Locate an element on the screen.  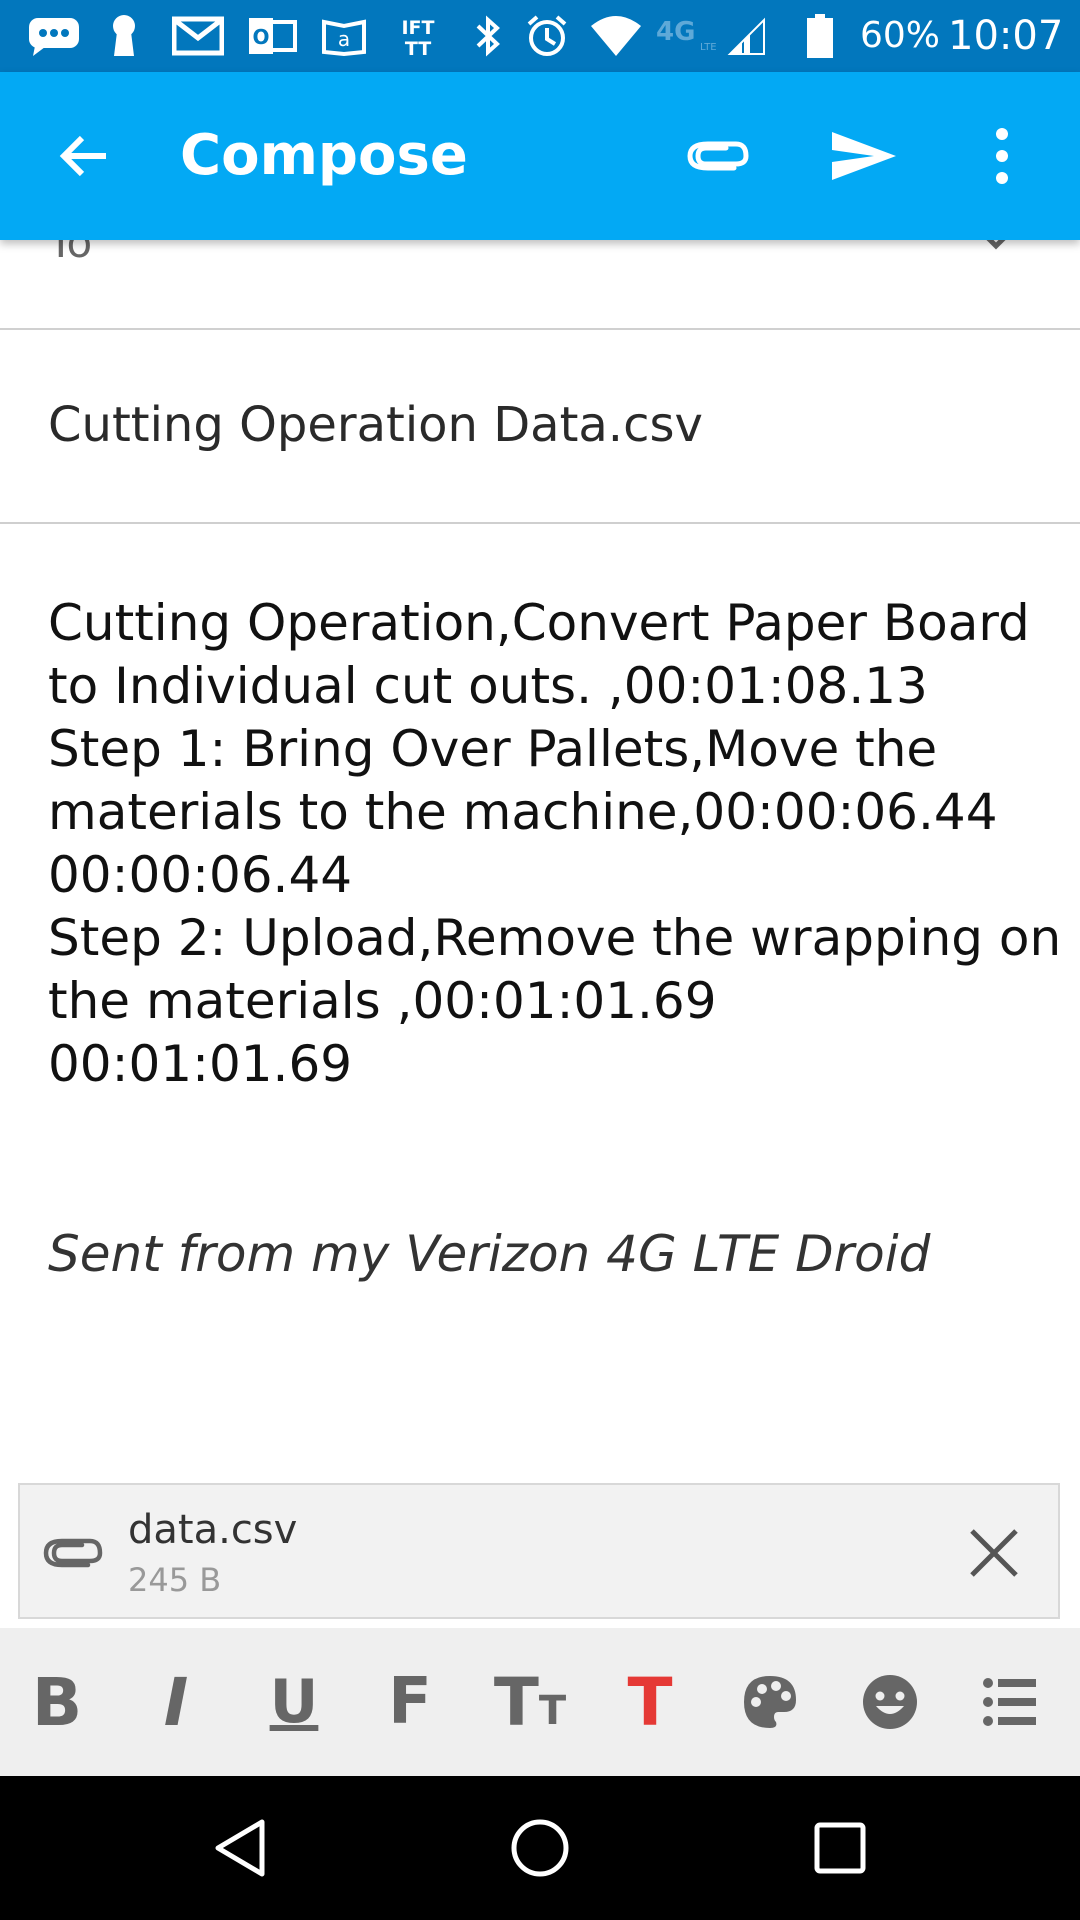
attachment-size: 245 B is located at coordinates (175, 1580).